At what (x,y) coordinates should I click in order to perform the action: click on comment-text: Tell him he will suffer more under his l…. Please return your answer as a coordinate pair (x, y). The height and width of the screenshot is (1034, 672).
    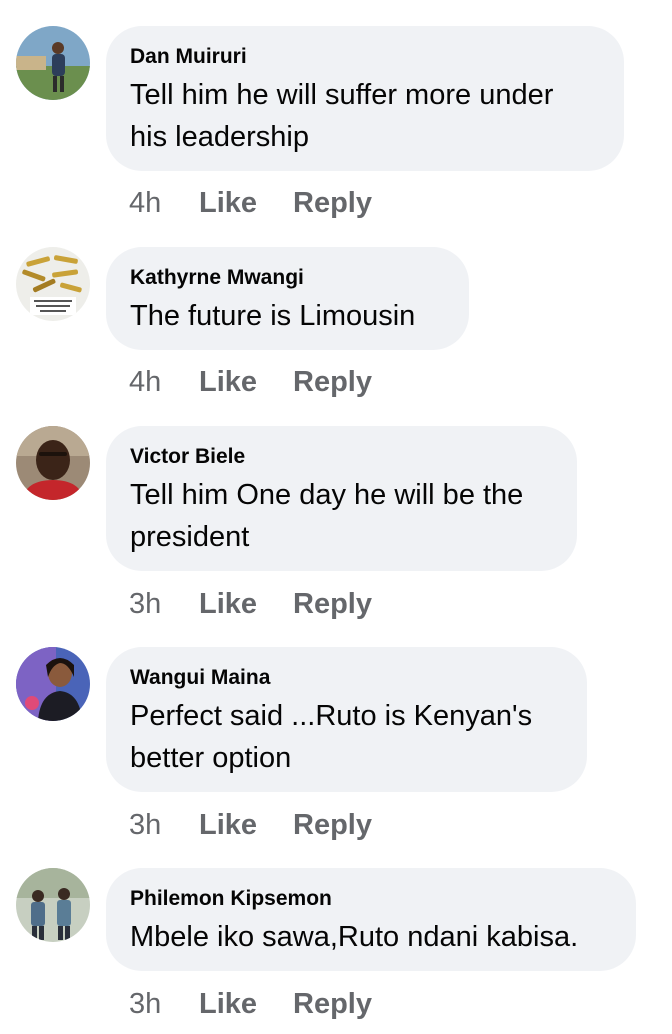
    Looking at the image, I should click on (342, 116).